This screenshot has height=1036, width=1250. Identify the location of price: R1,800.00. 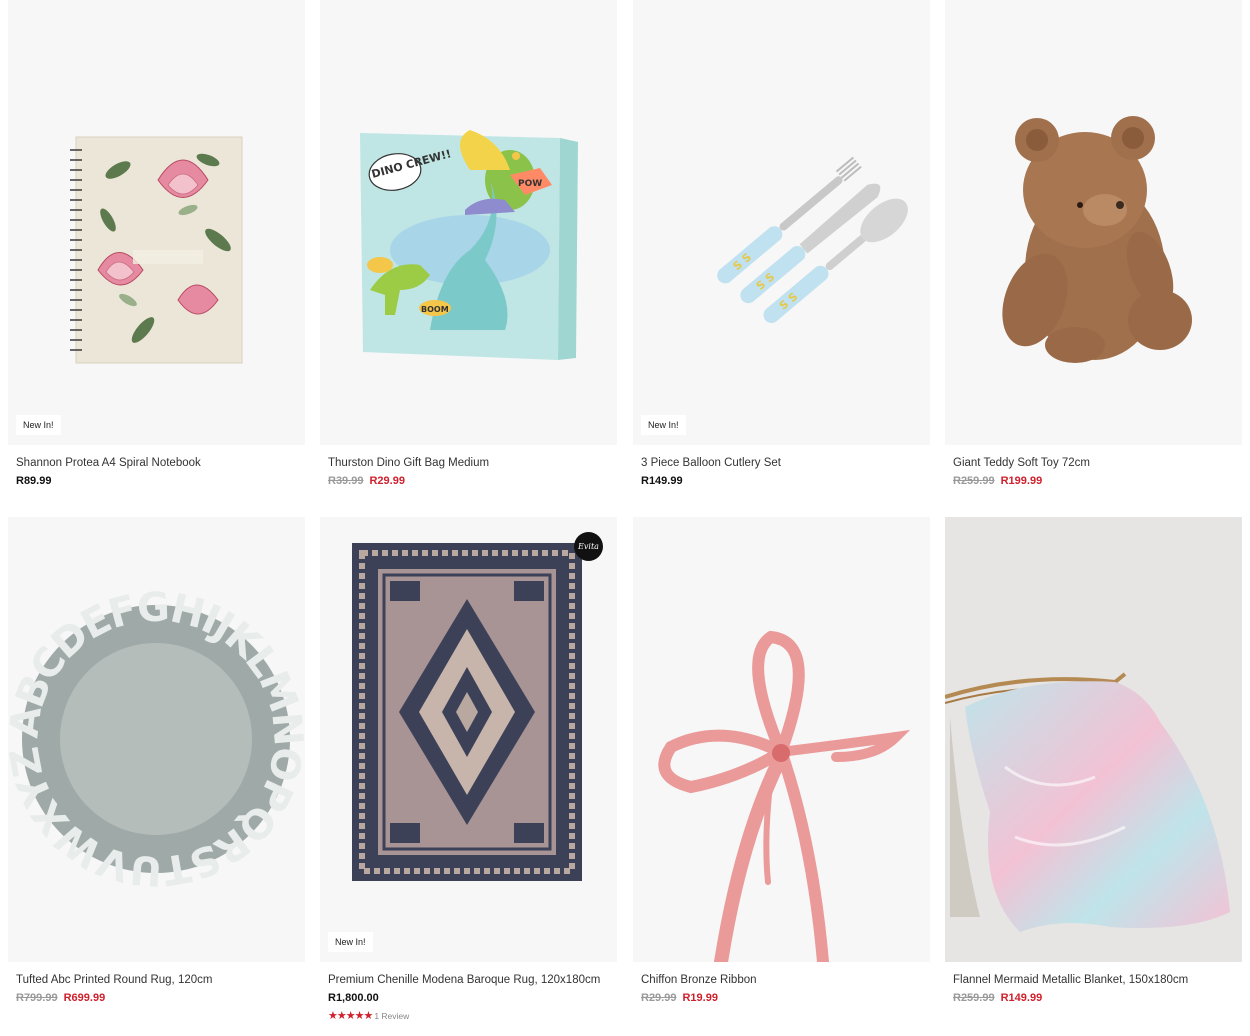
(353, 998).